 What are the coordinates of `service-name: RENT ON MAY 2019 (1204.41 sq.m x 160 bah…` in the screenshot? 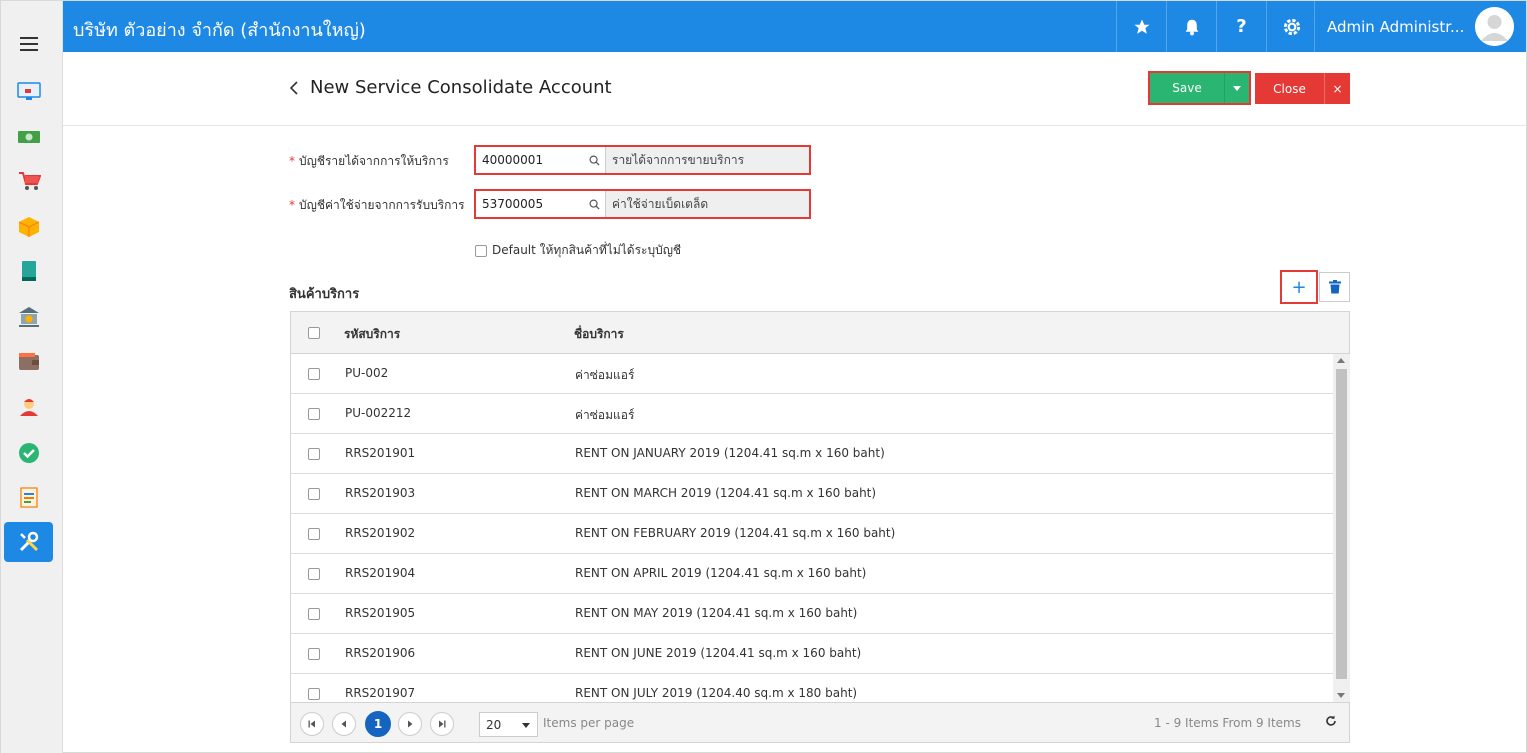 It's located at (716, 613).